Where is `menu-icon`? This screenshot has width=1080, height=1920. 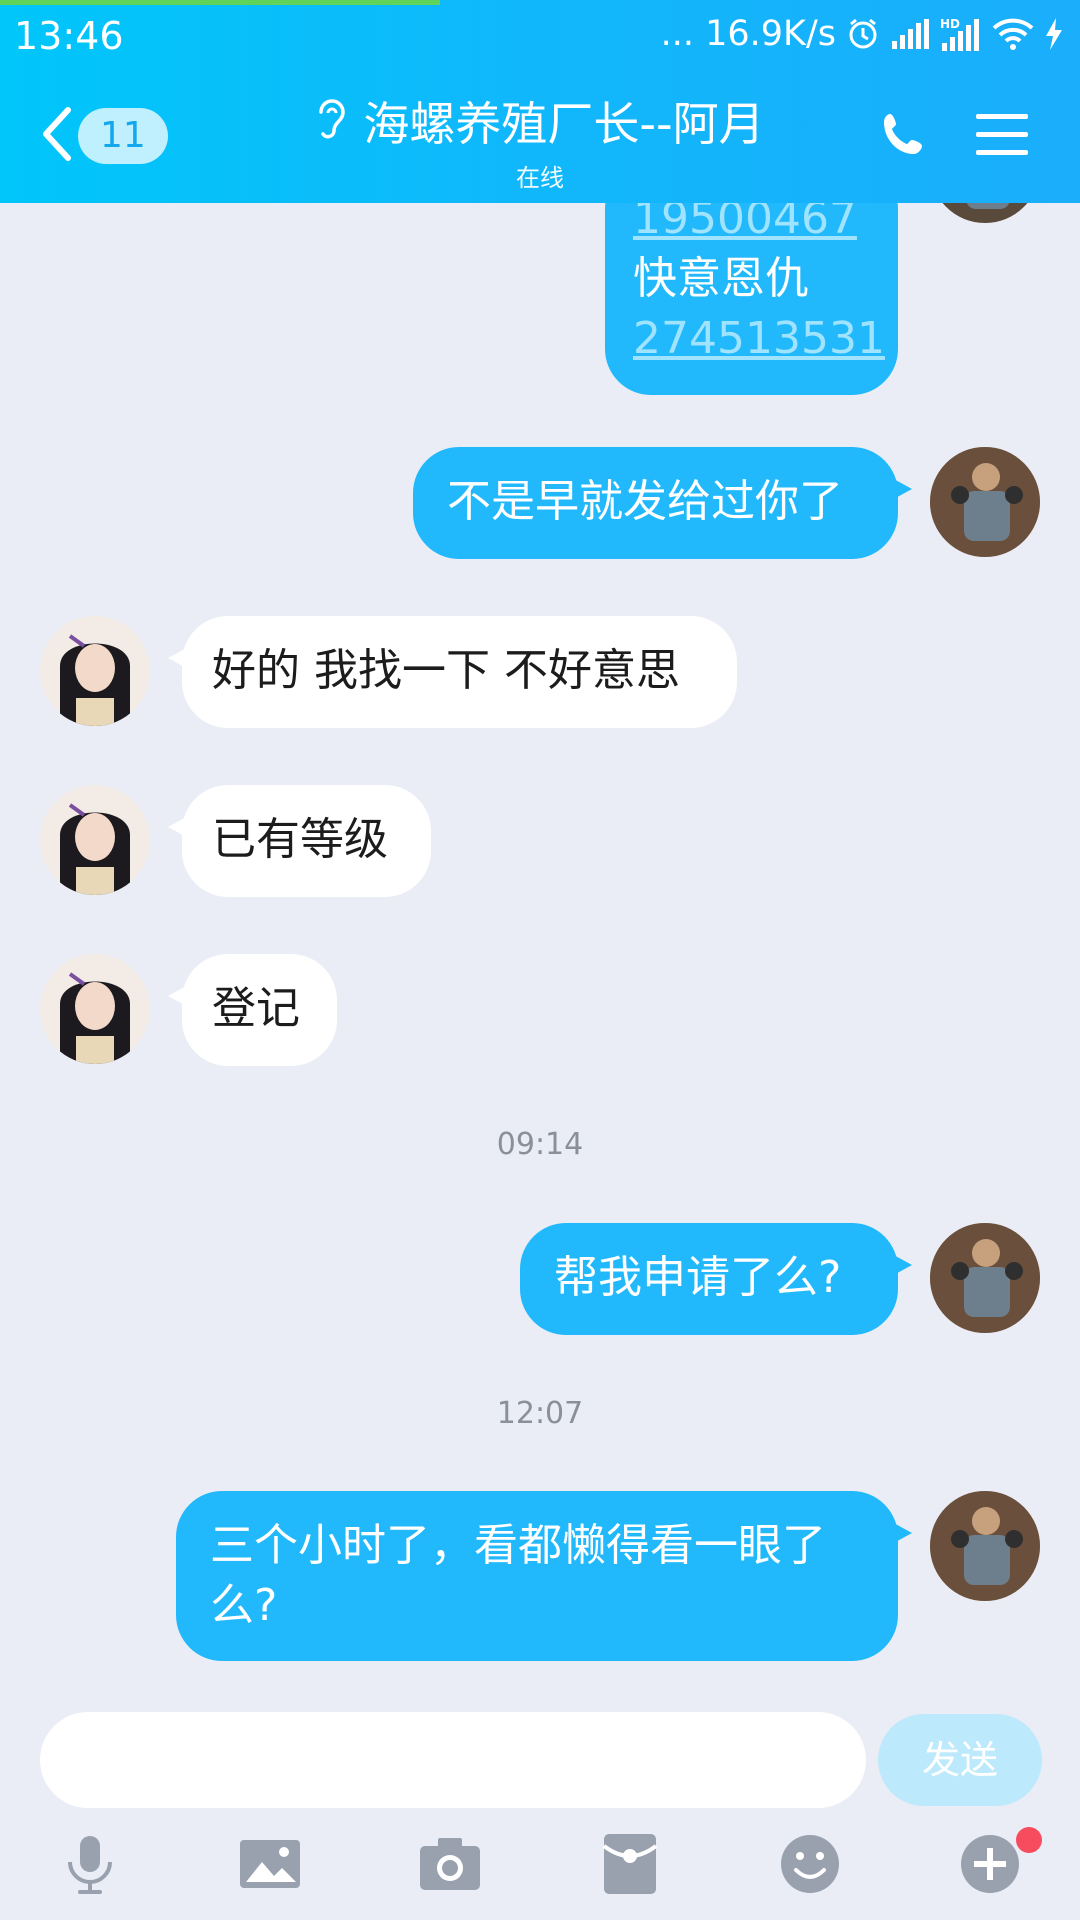
menu-icon is located at coordinates (1002, 136).